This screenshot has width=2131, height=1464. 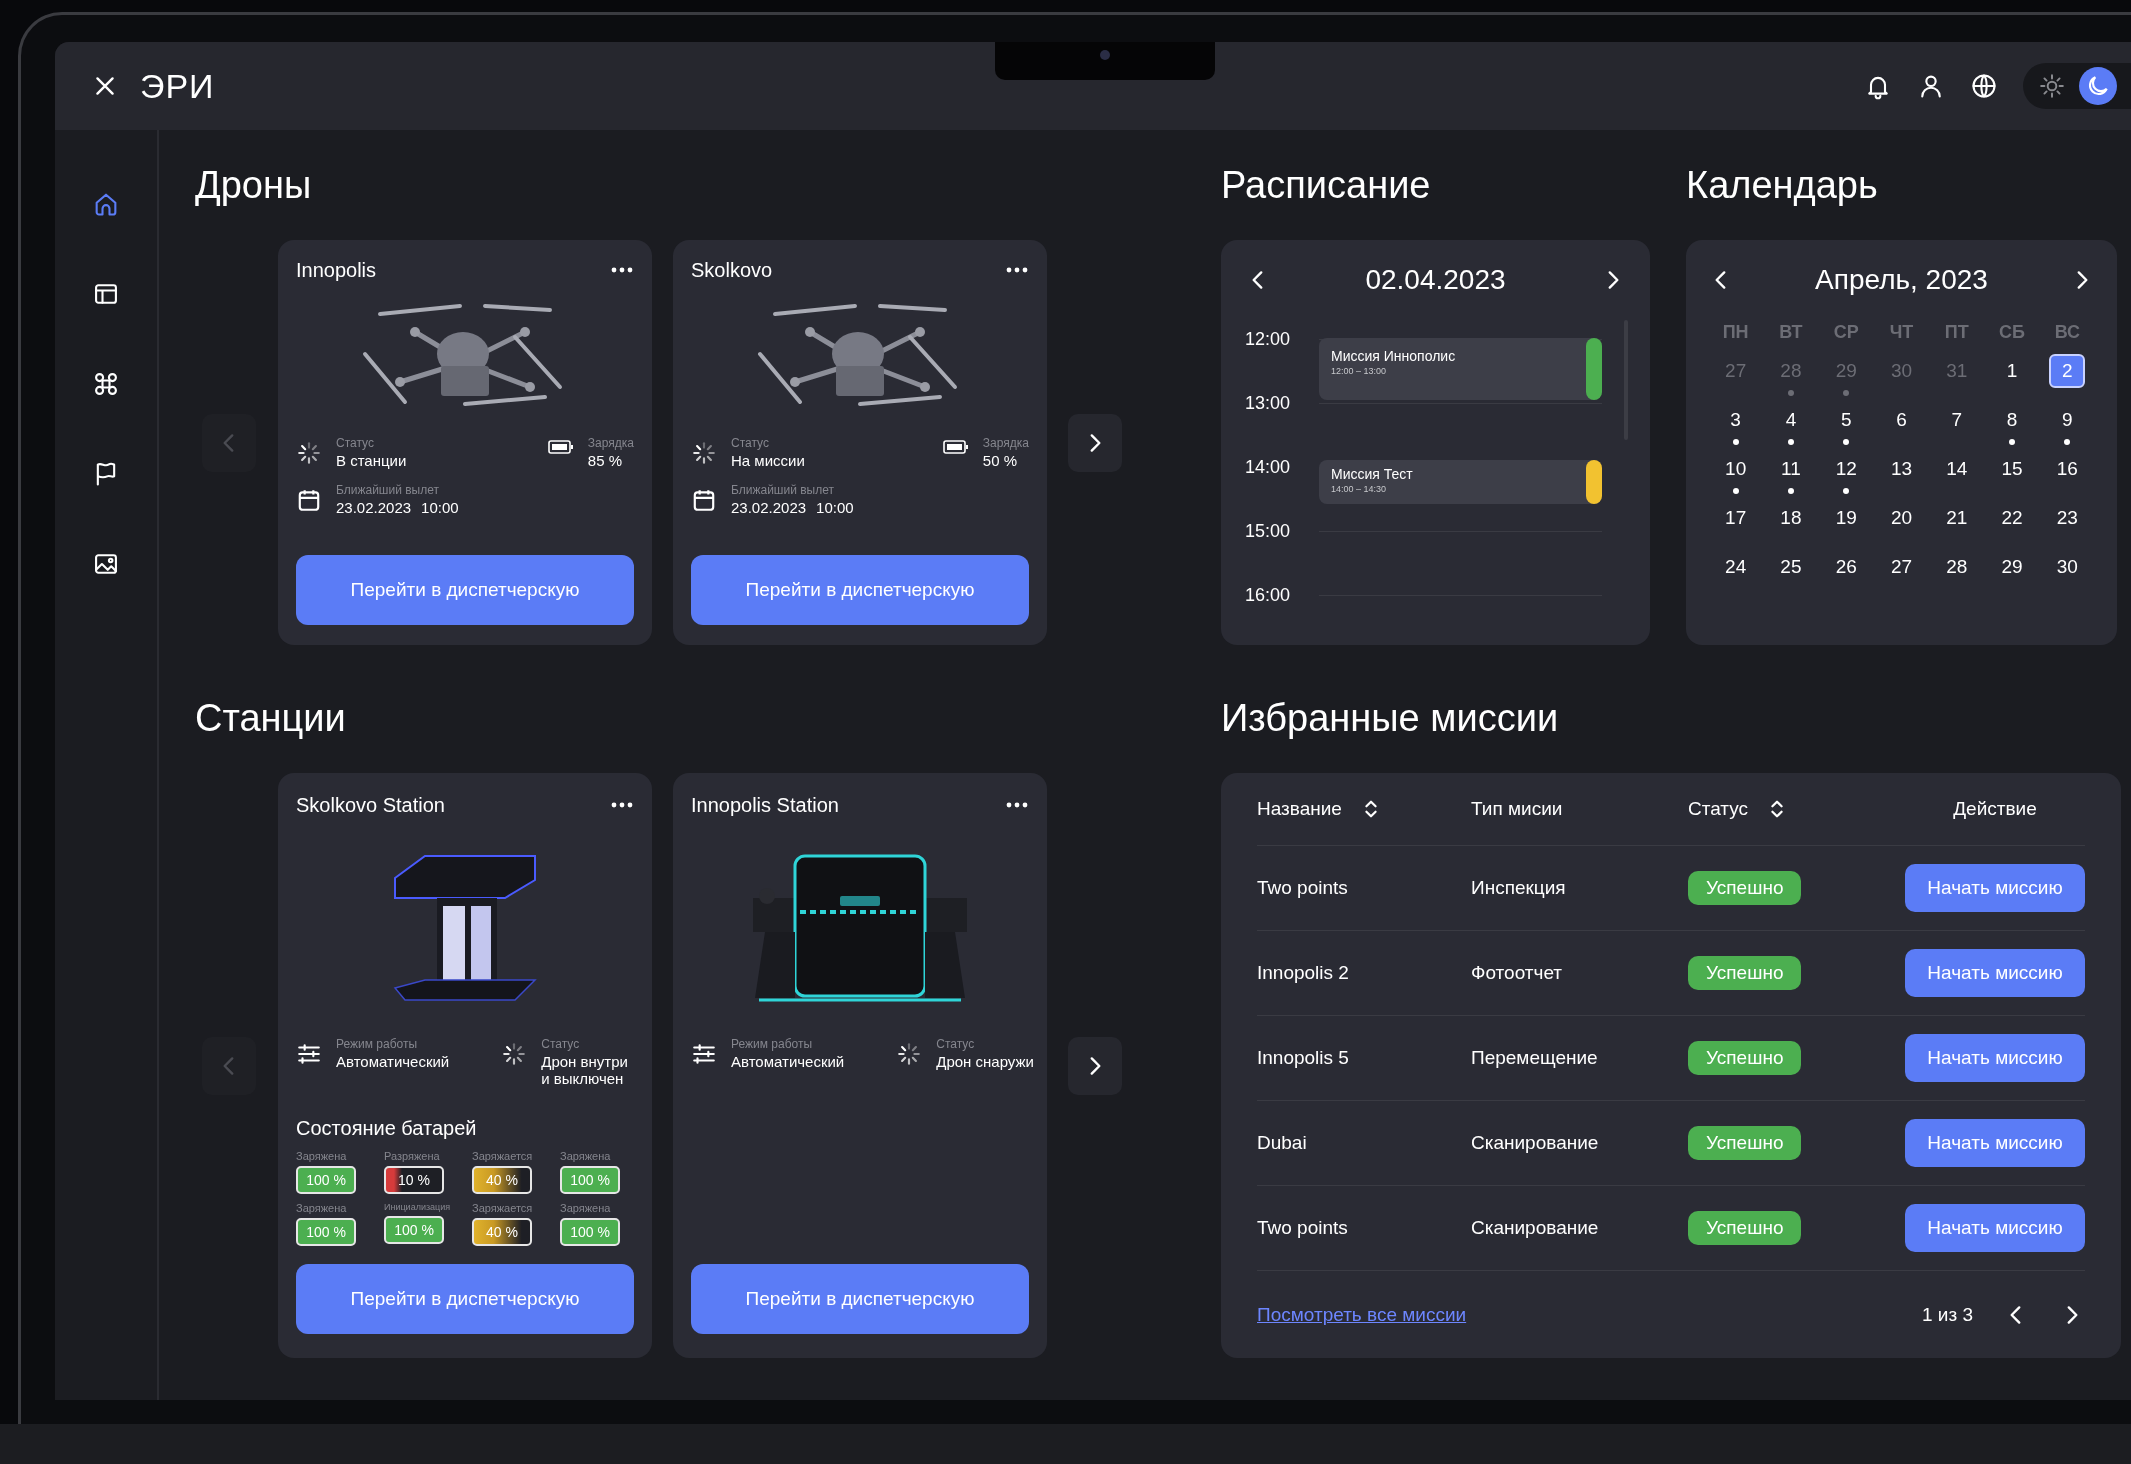 I want to click on section-title: Дроны, so click(x=254, y=185).